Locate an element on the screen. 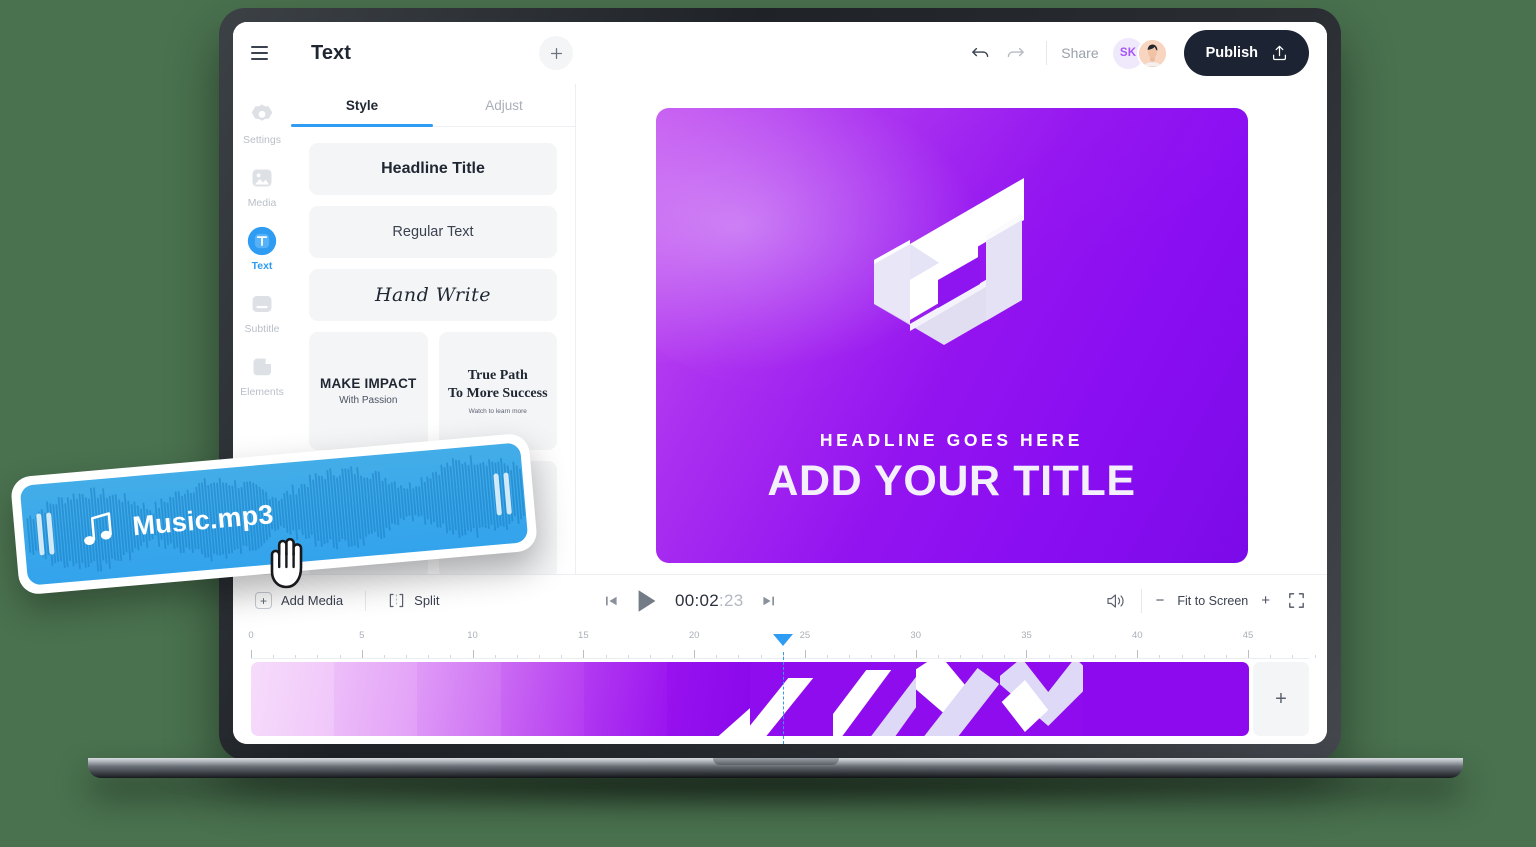 The height and width of the screenshot is (847, 1536). sidebar-item-subtitle: Subtitle is located at coordinates (262, 312).